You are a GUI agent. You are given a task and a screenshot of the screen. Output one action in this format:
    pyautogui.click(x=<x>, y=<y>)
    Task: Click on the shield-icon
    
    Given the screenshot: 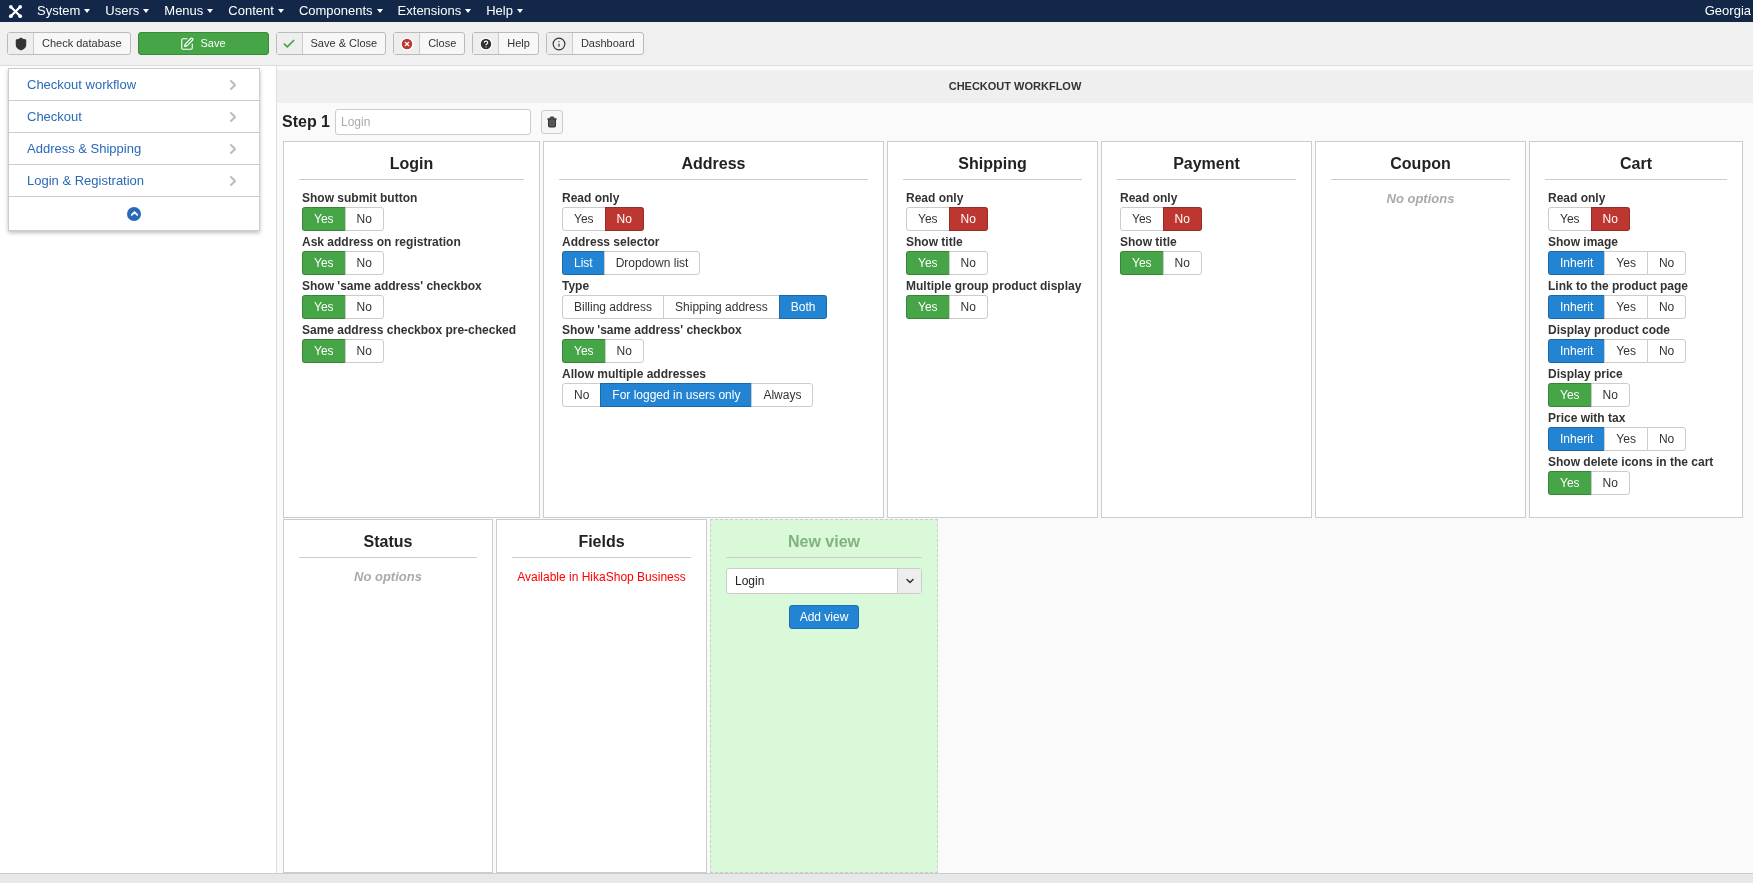 What is the action you would take?
    pyautogui.click(x=20, y=43)
    